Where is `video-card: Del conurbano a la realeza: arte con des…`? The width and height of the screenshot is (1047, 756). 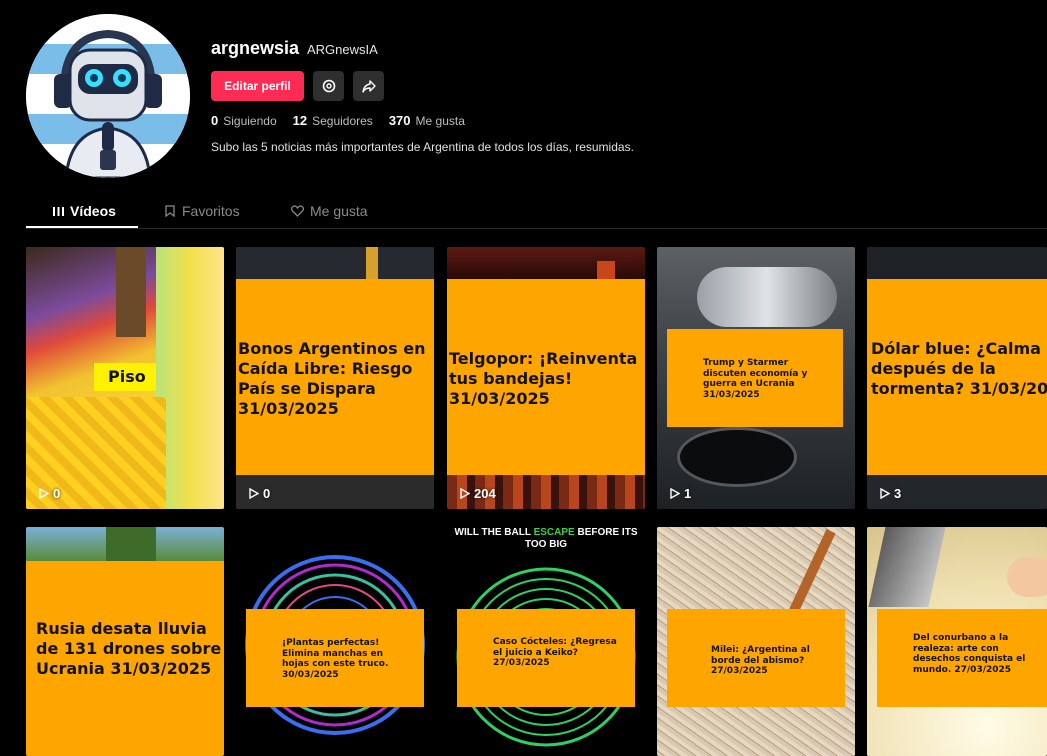
video-card: Del conurbano a la realeza: arte con des… is located at coordinates (957, 641).